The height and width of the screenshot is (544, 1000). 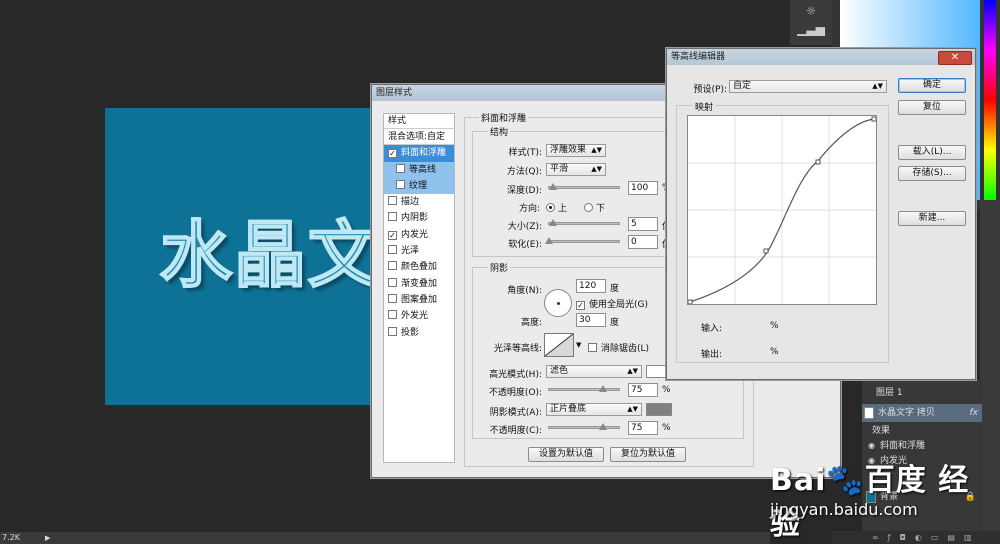 What do you see at coordinates (643, 390) in the screenshot?
I see `highlight-opacity-input: 75` at bounding box center [643, 390].